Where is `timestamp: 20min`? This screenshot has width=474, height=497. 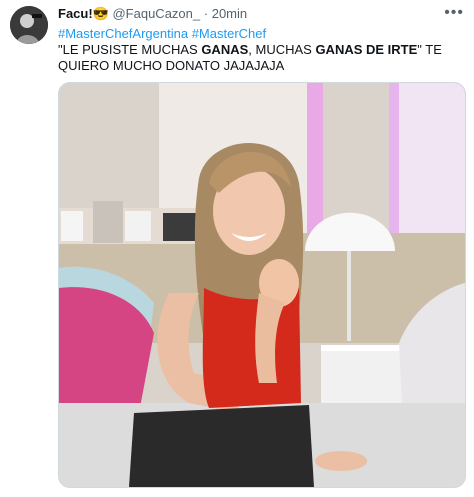
timestamp: 20min is located at coordinates (229, 13).